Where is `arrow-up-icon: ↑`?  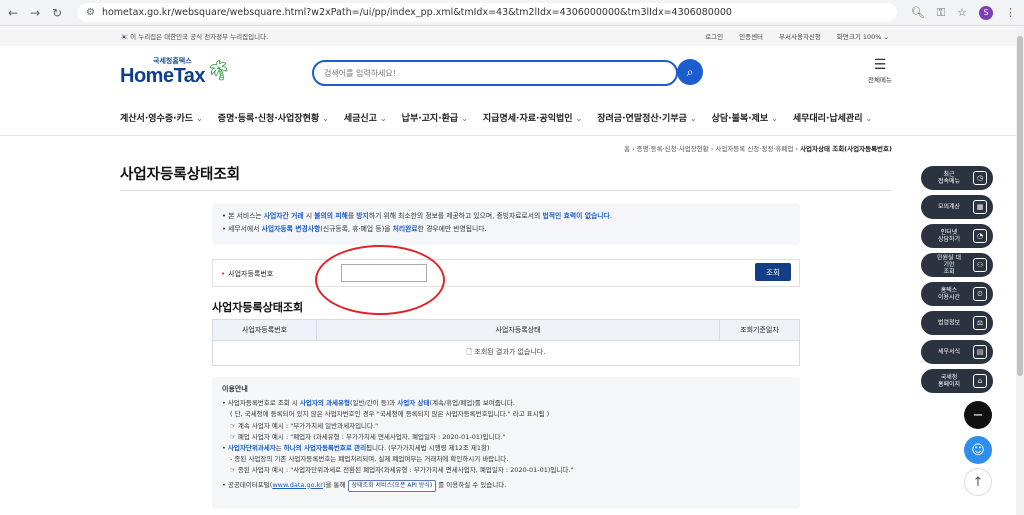 arrow-up-icon: ↑ is located at coordinates (978, 482).